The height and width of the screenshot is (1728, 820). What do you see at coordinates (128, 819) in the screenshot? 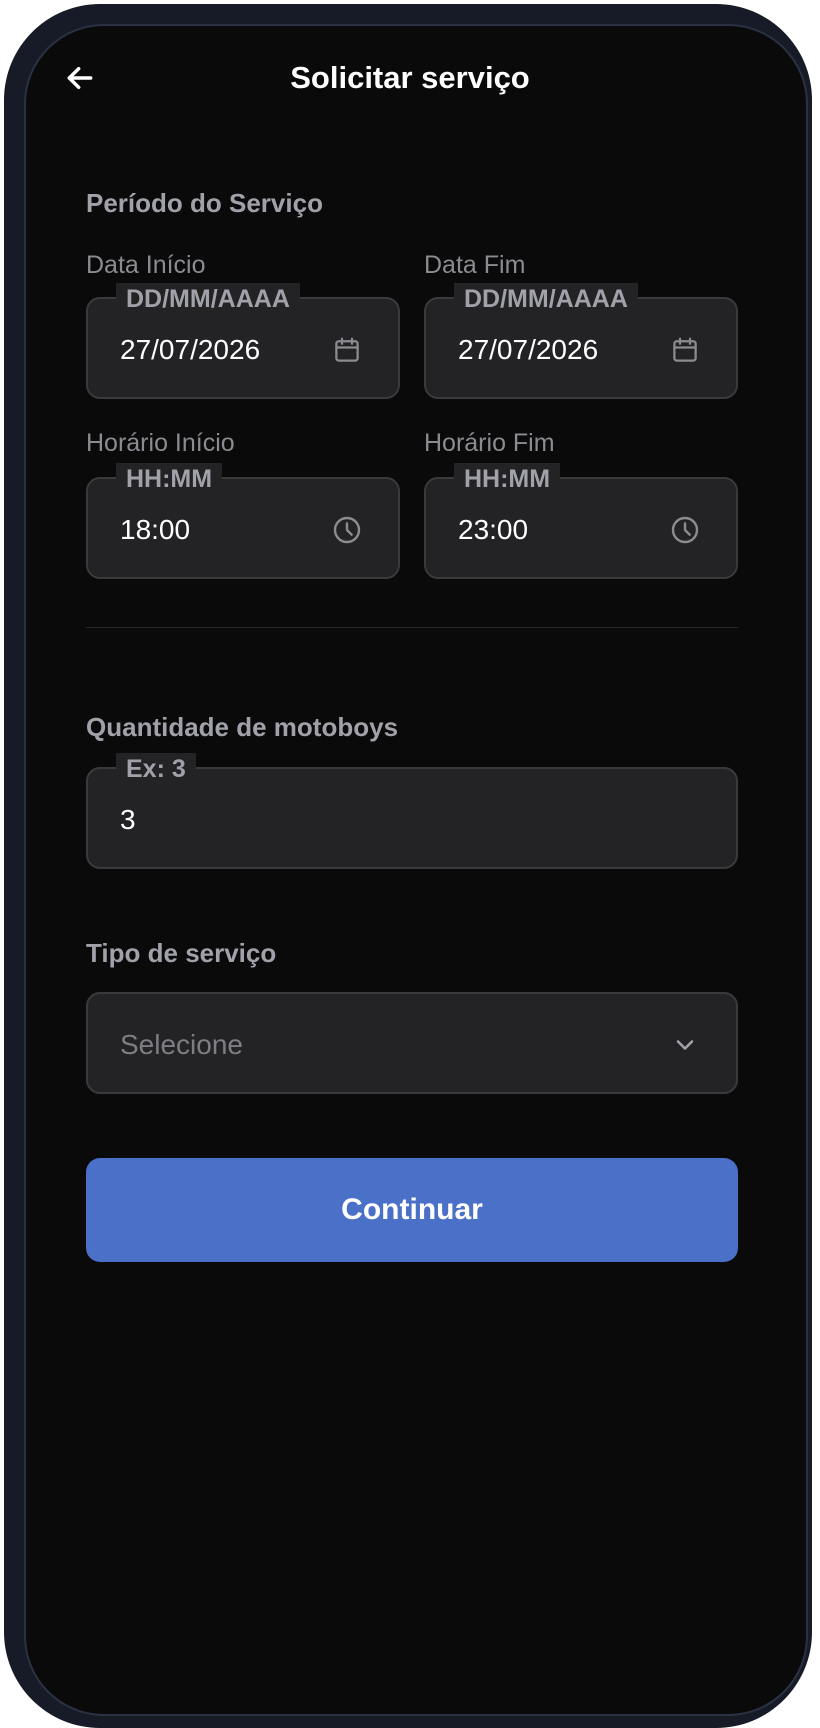
I see `quantity-value: 3` at bounding box center [128, 819].